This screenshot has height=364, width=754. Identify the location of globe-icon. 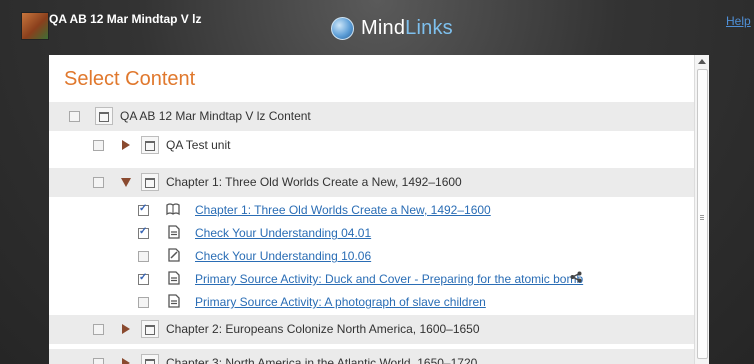
(342, 28).